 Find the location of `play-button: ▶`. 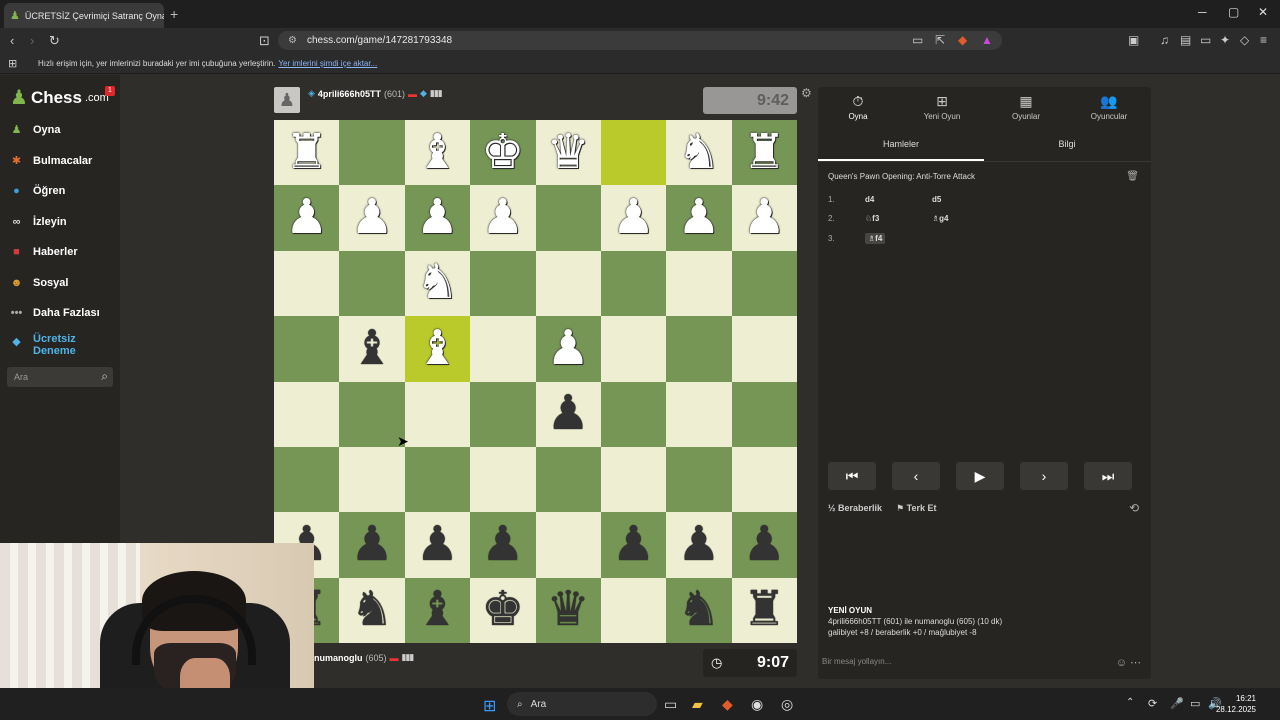

play-button: ▶ is located at coordinates (980, 476).